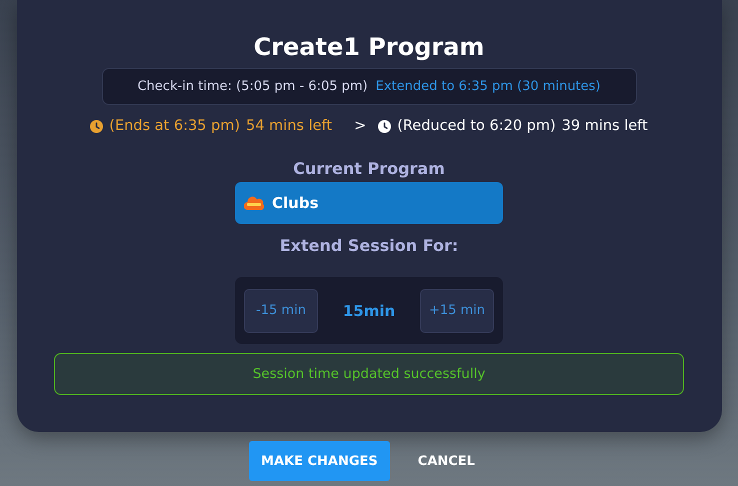 The image size is (738, 486). Describe the element at coordinates (281, 310) in the screenshot. I see `decrease-button: -15 min` at that location.